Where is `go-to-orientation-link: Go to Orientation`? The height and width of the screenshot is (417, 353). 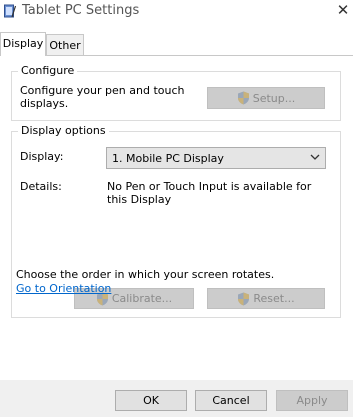
go-to-orientation-link: Go to Orientation is located at coordinates (63, 288).